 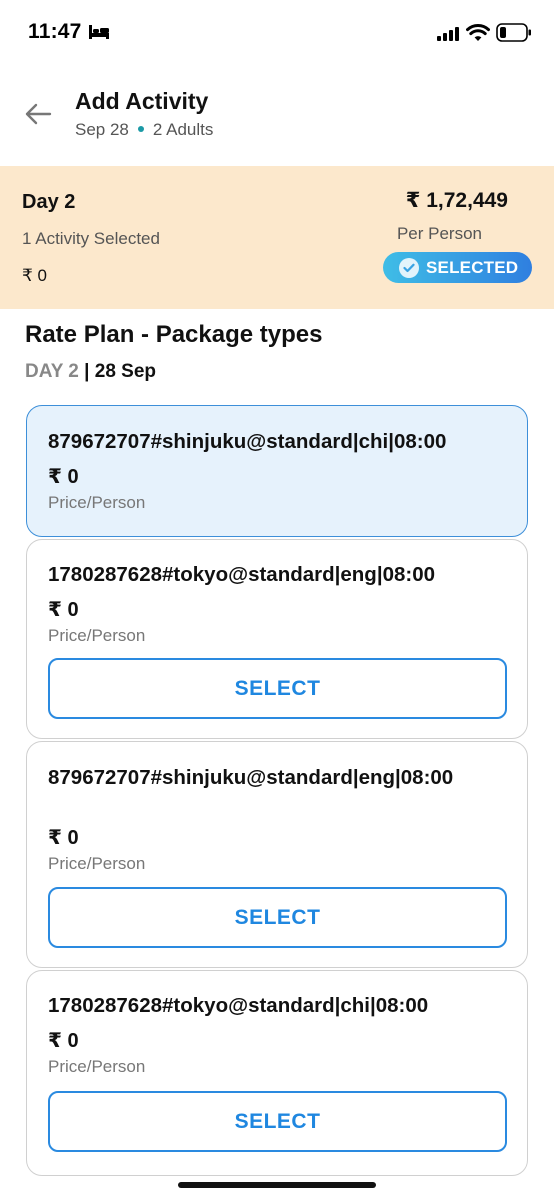 I want to click on selected-status-badge: SELECTED, so click(x=457, y=267).